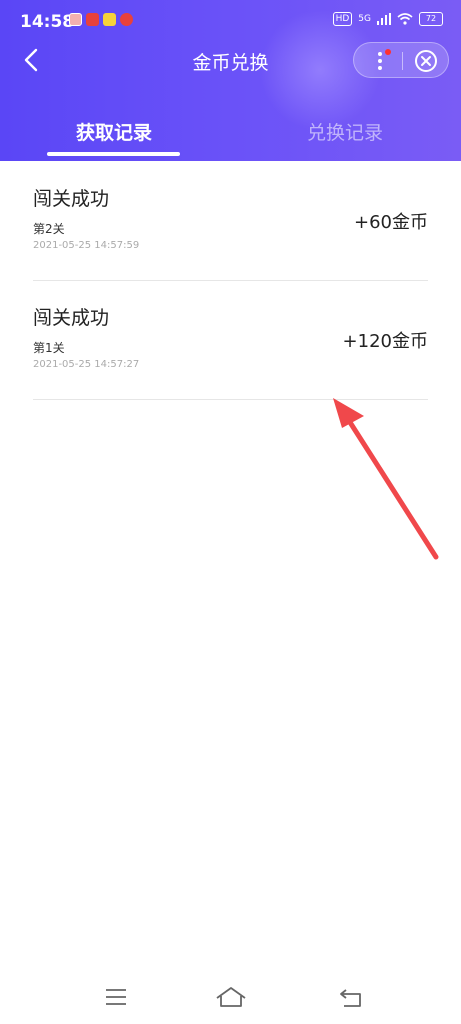 Image resolution: width=461 pixels, height=1024 pixels. I want to click on battery-icon: 72, so click(431, 19).